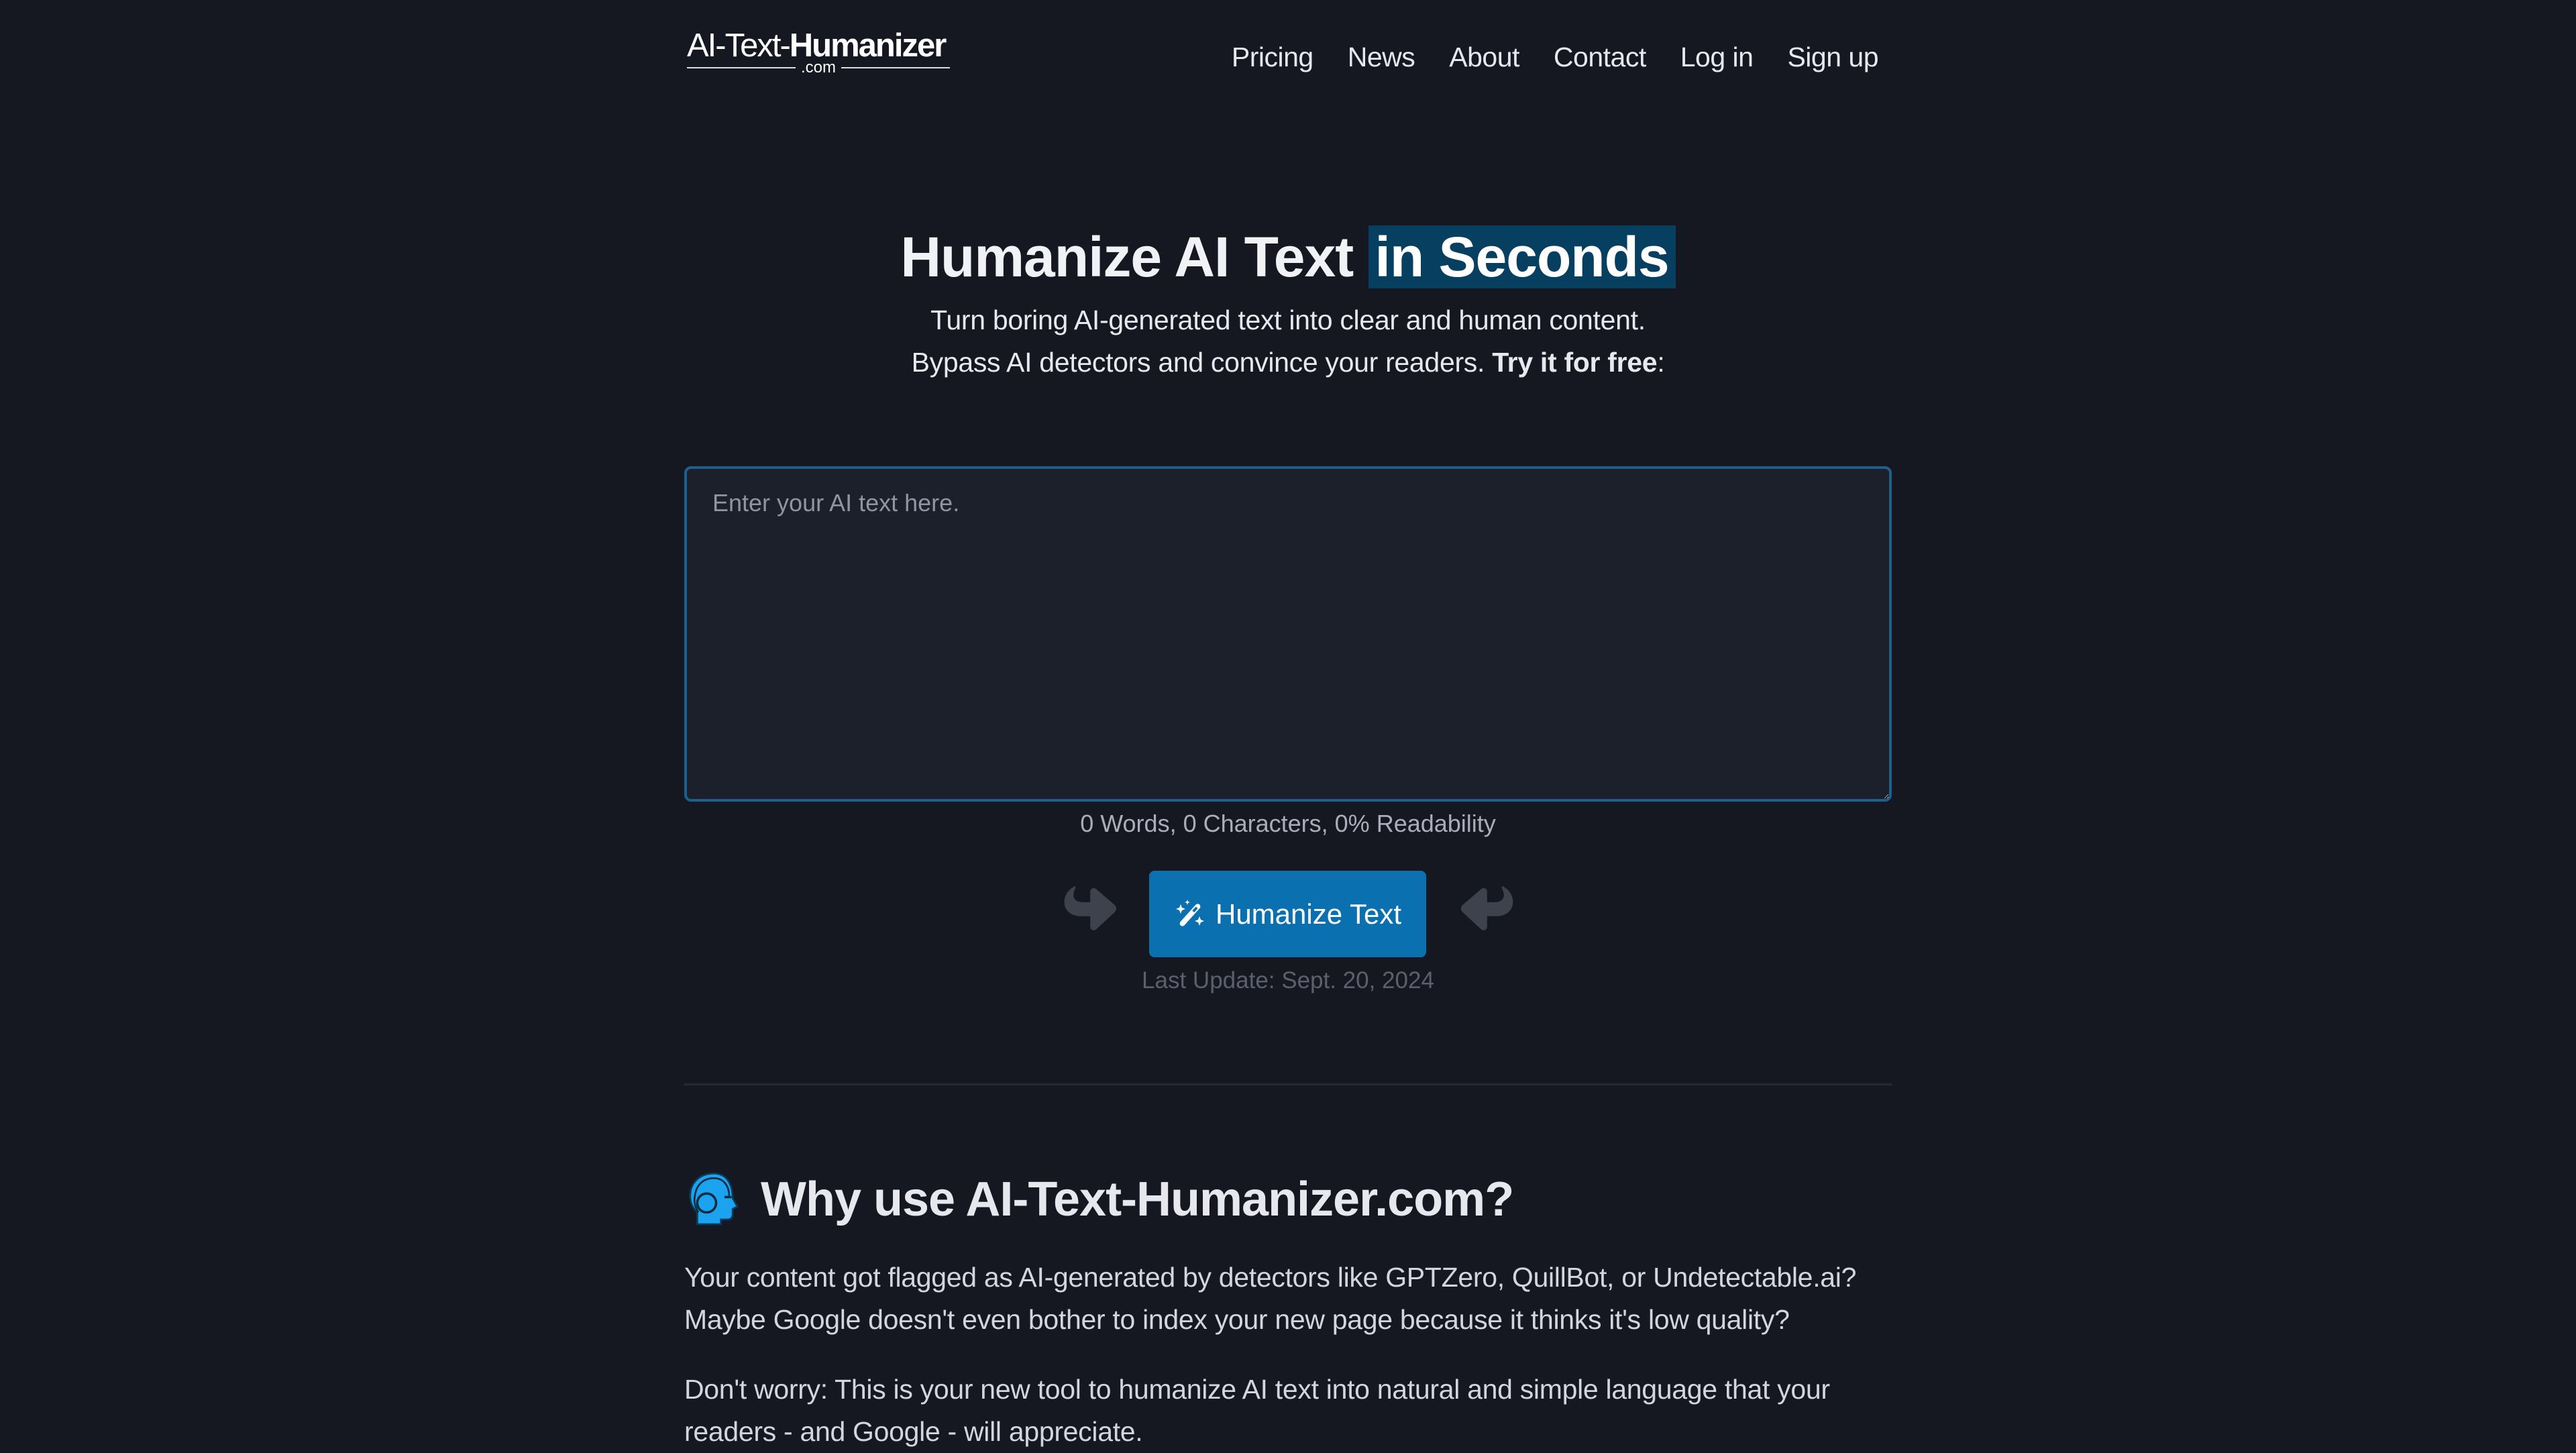 The width and height of the screenshot is (2576, 1453). Describe the element at coordinates (739, 46) in the screenshot. I see `logo-part1: AI-Text-` at that location.